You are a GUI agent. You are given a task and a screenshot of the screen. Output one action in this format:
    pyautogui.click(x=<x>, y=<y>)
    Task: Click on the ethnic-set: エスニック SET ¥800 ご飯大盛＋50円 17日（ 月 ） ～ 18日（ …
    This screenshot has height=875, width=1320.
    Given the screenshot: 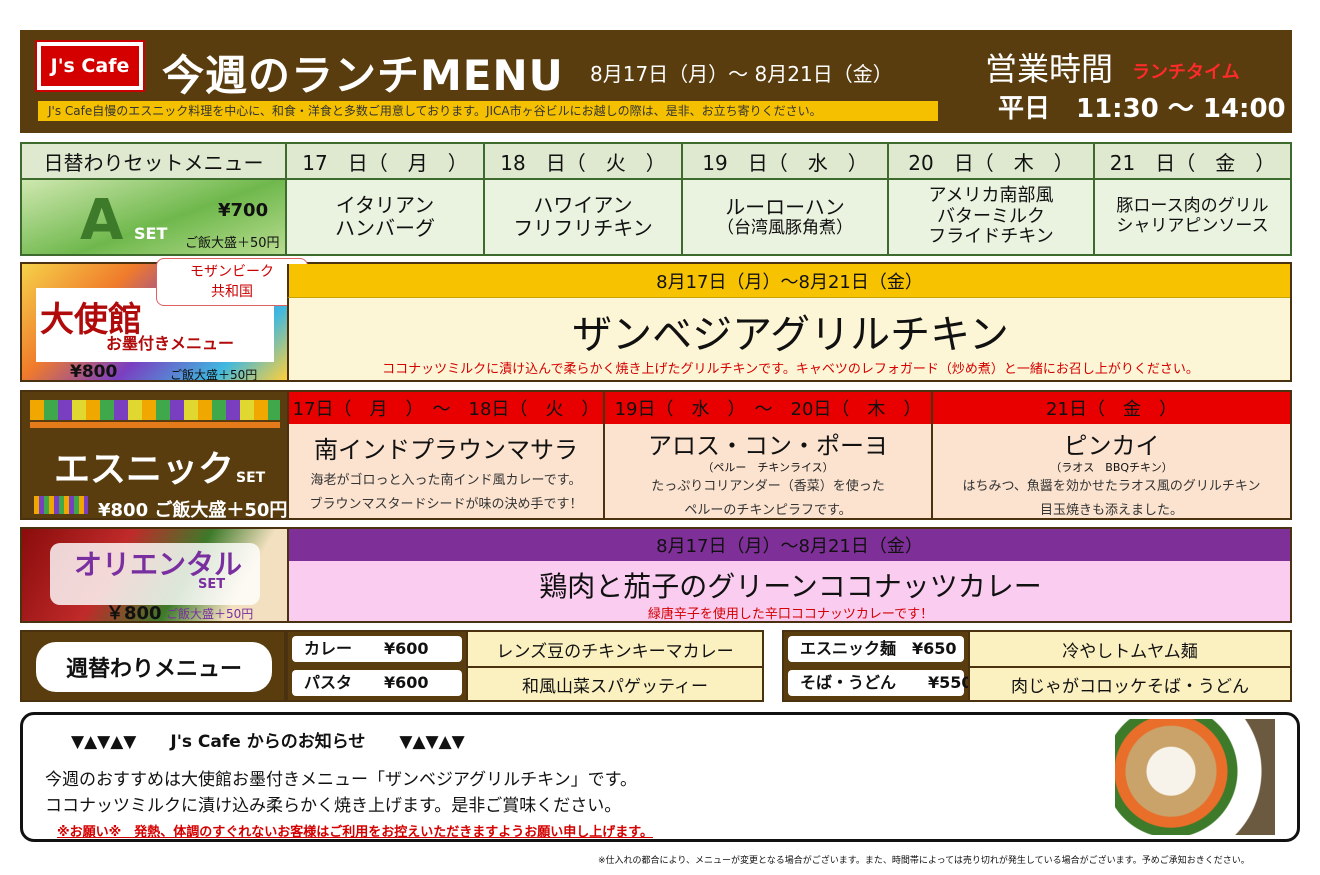 What is the action you would take?
    pyautogui.click(x=656, y=455)
    